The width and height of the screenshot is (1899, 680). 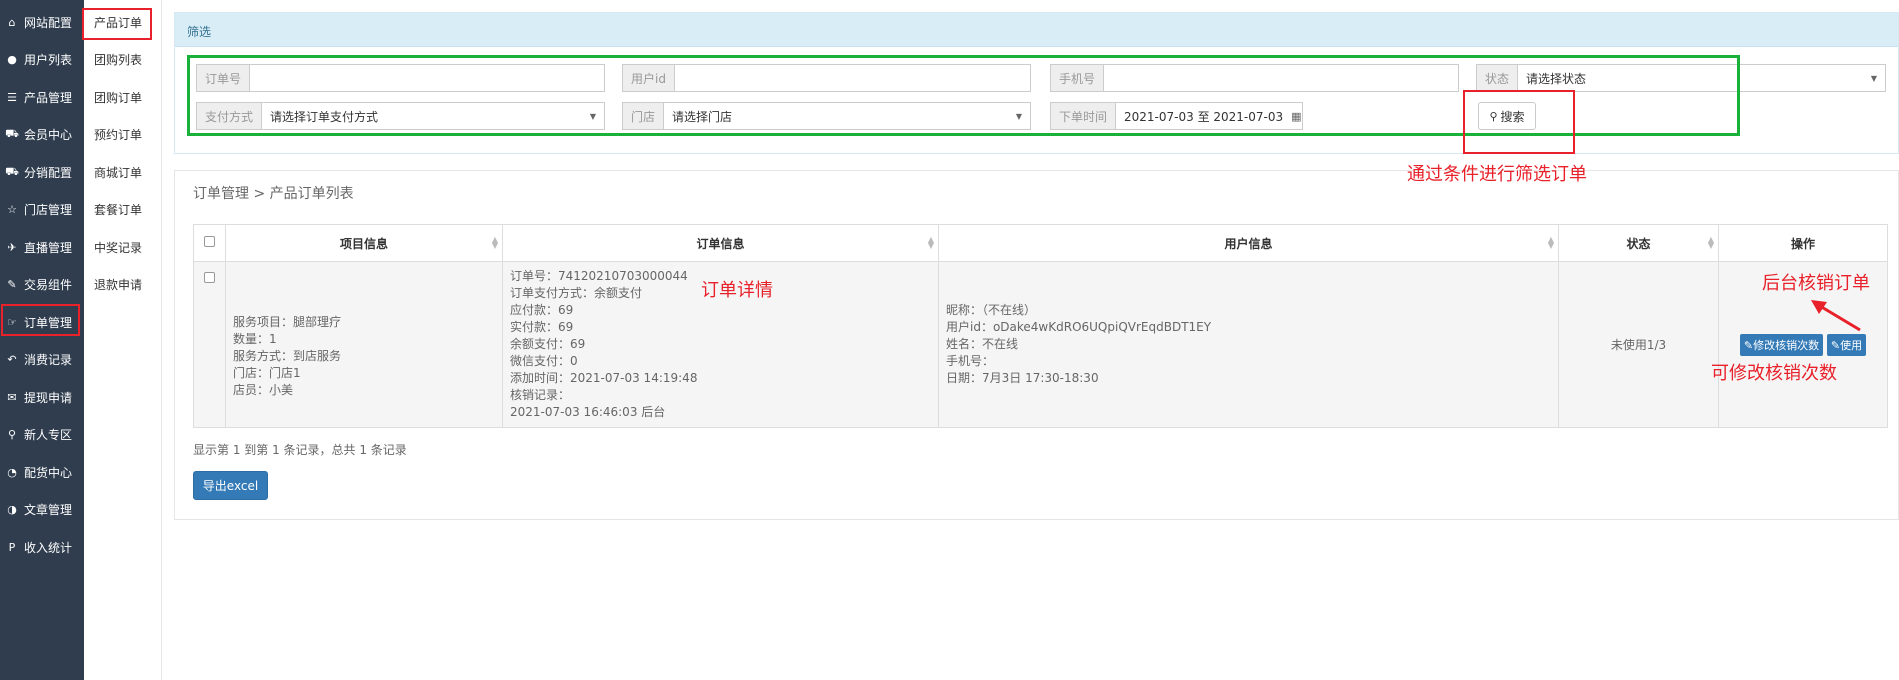 What do you see at coordinates (12, 284) in the screenshot?
I see `pencil-icon: ✎` at bounding box center [12, 284].